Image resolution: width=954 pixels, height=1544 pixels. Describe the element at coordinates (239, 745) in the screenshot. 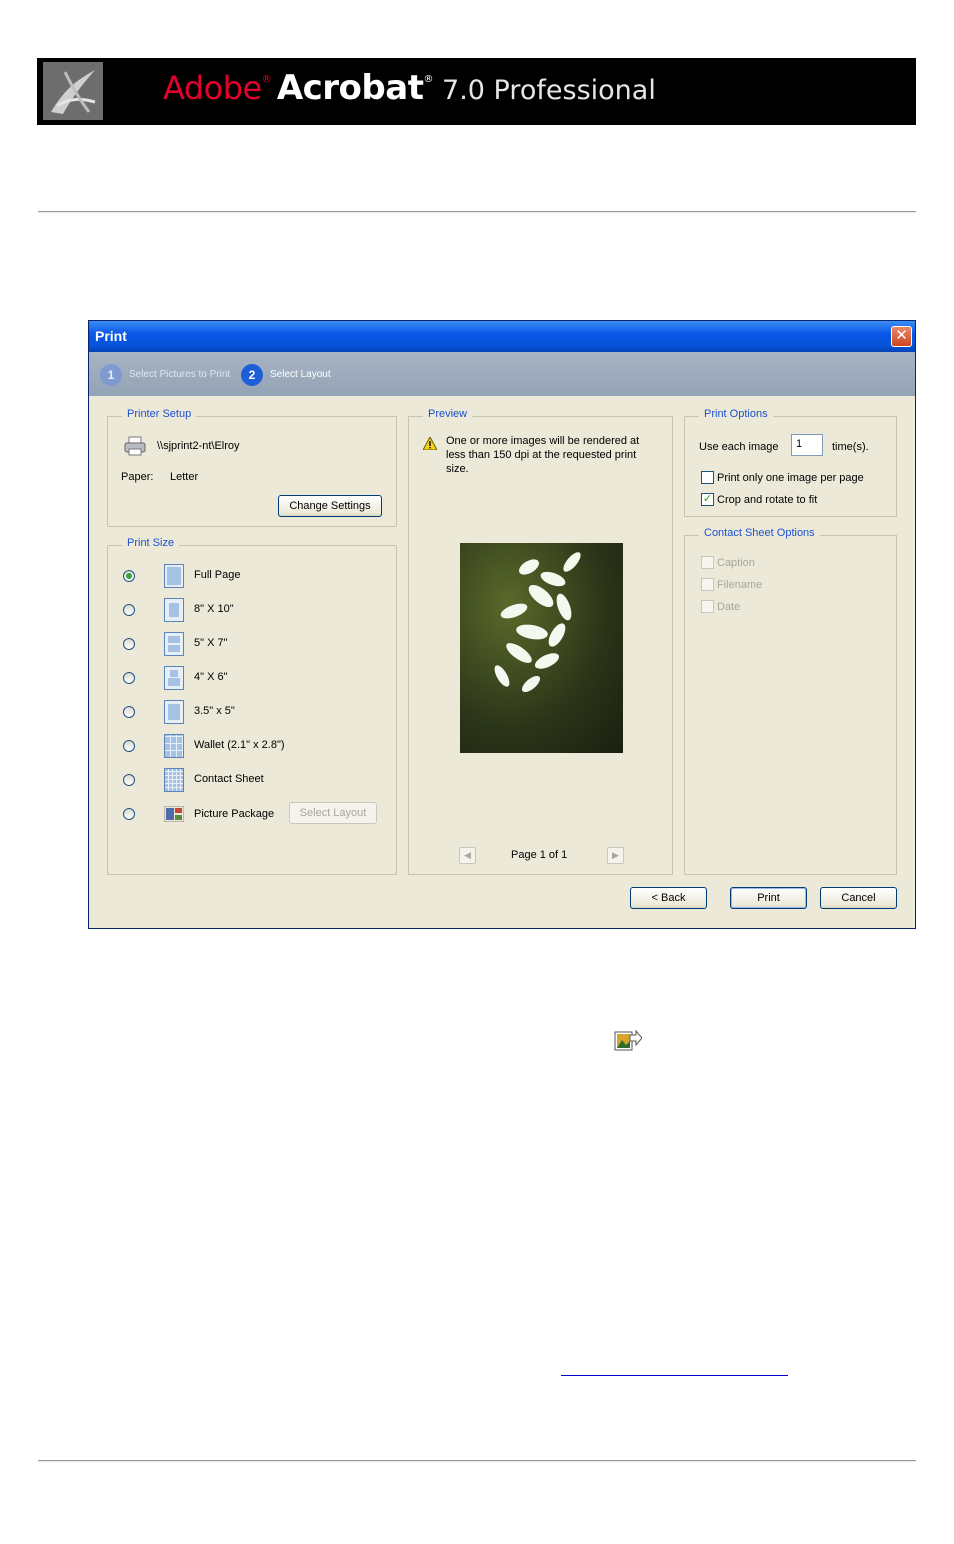

I see `option-label: Wallet (2.1" x 2.8")` at that location.